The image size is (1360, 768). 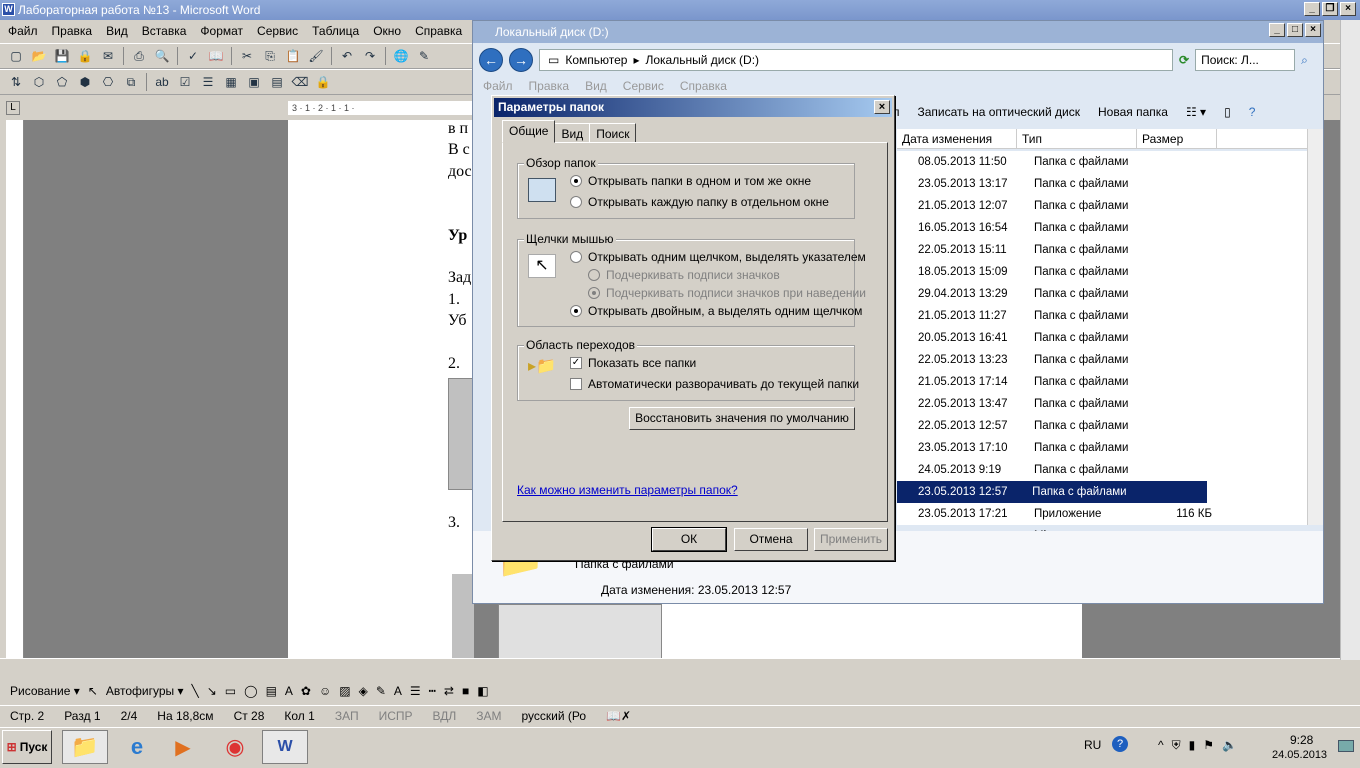 I want to click on volume-icon: 🔈, so click(x=1229, y=745).